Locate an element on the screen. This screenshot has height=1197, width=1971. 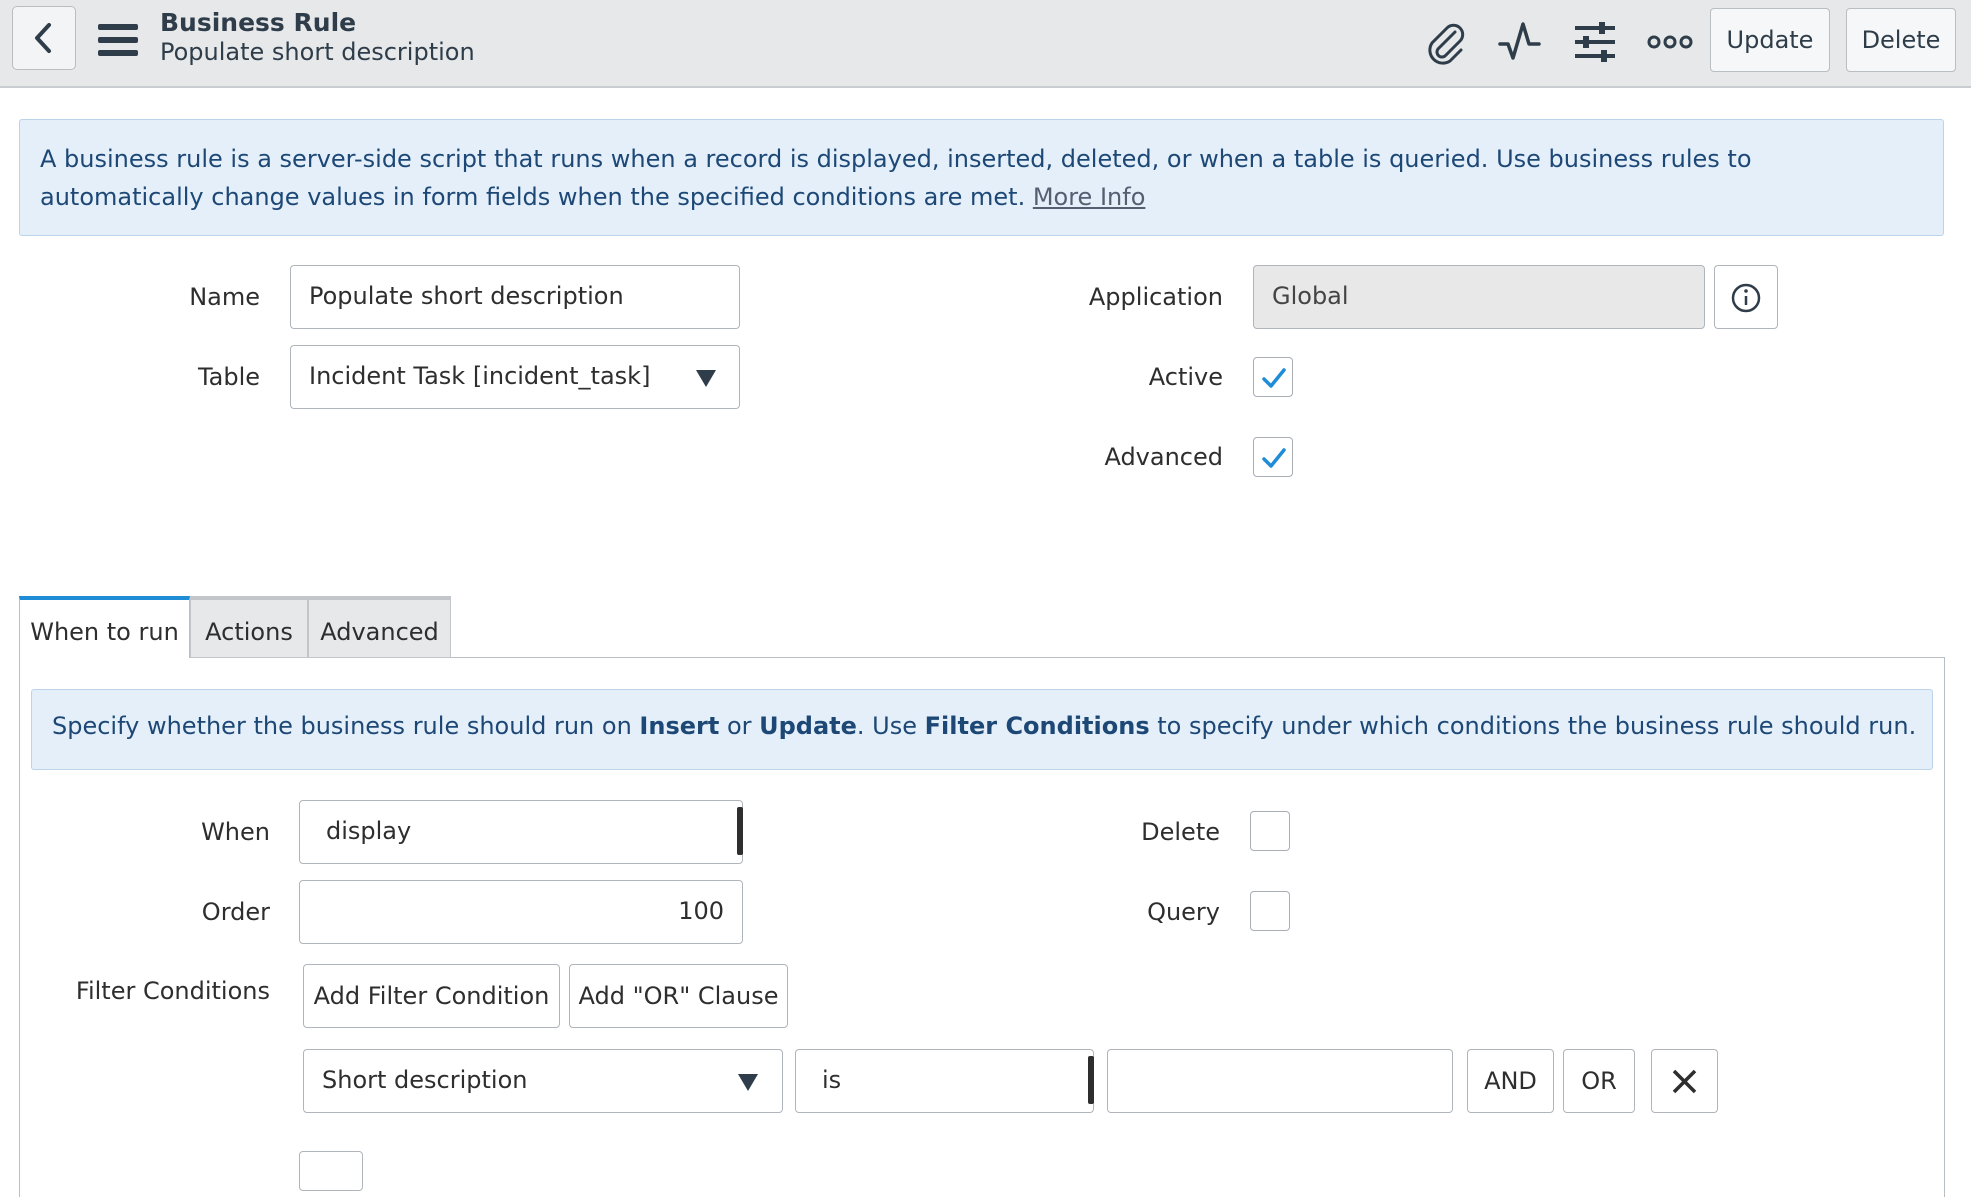
update-button: Update is located at coordinates (1770, 40).